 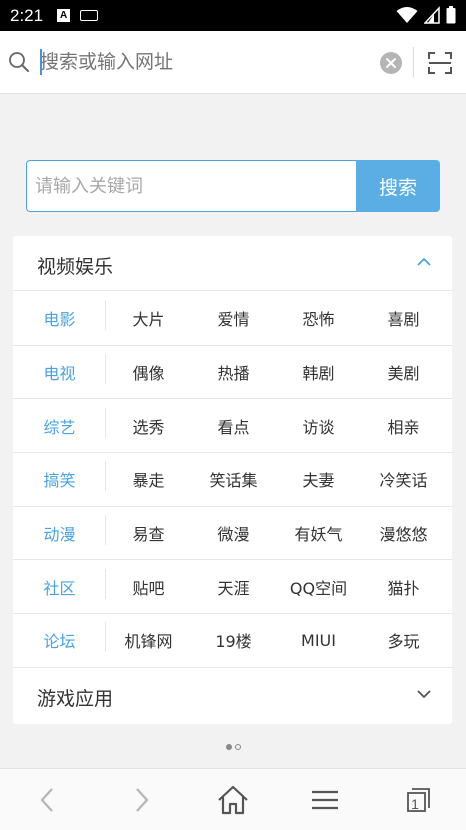 I want to click on text-caret, so click(x=41, y=62).